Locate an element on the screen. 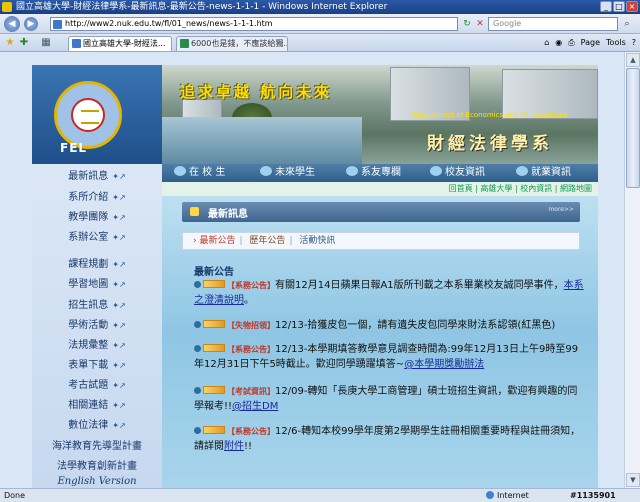 This screenshot has width=640, height=502. breadcrumb-archive: 歷年公告 is located at coordinates (267, 241).